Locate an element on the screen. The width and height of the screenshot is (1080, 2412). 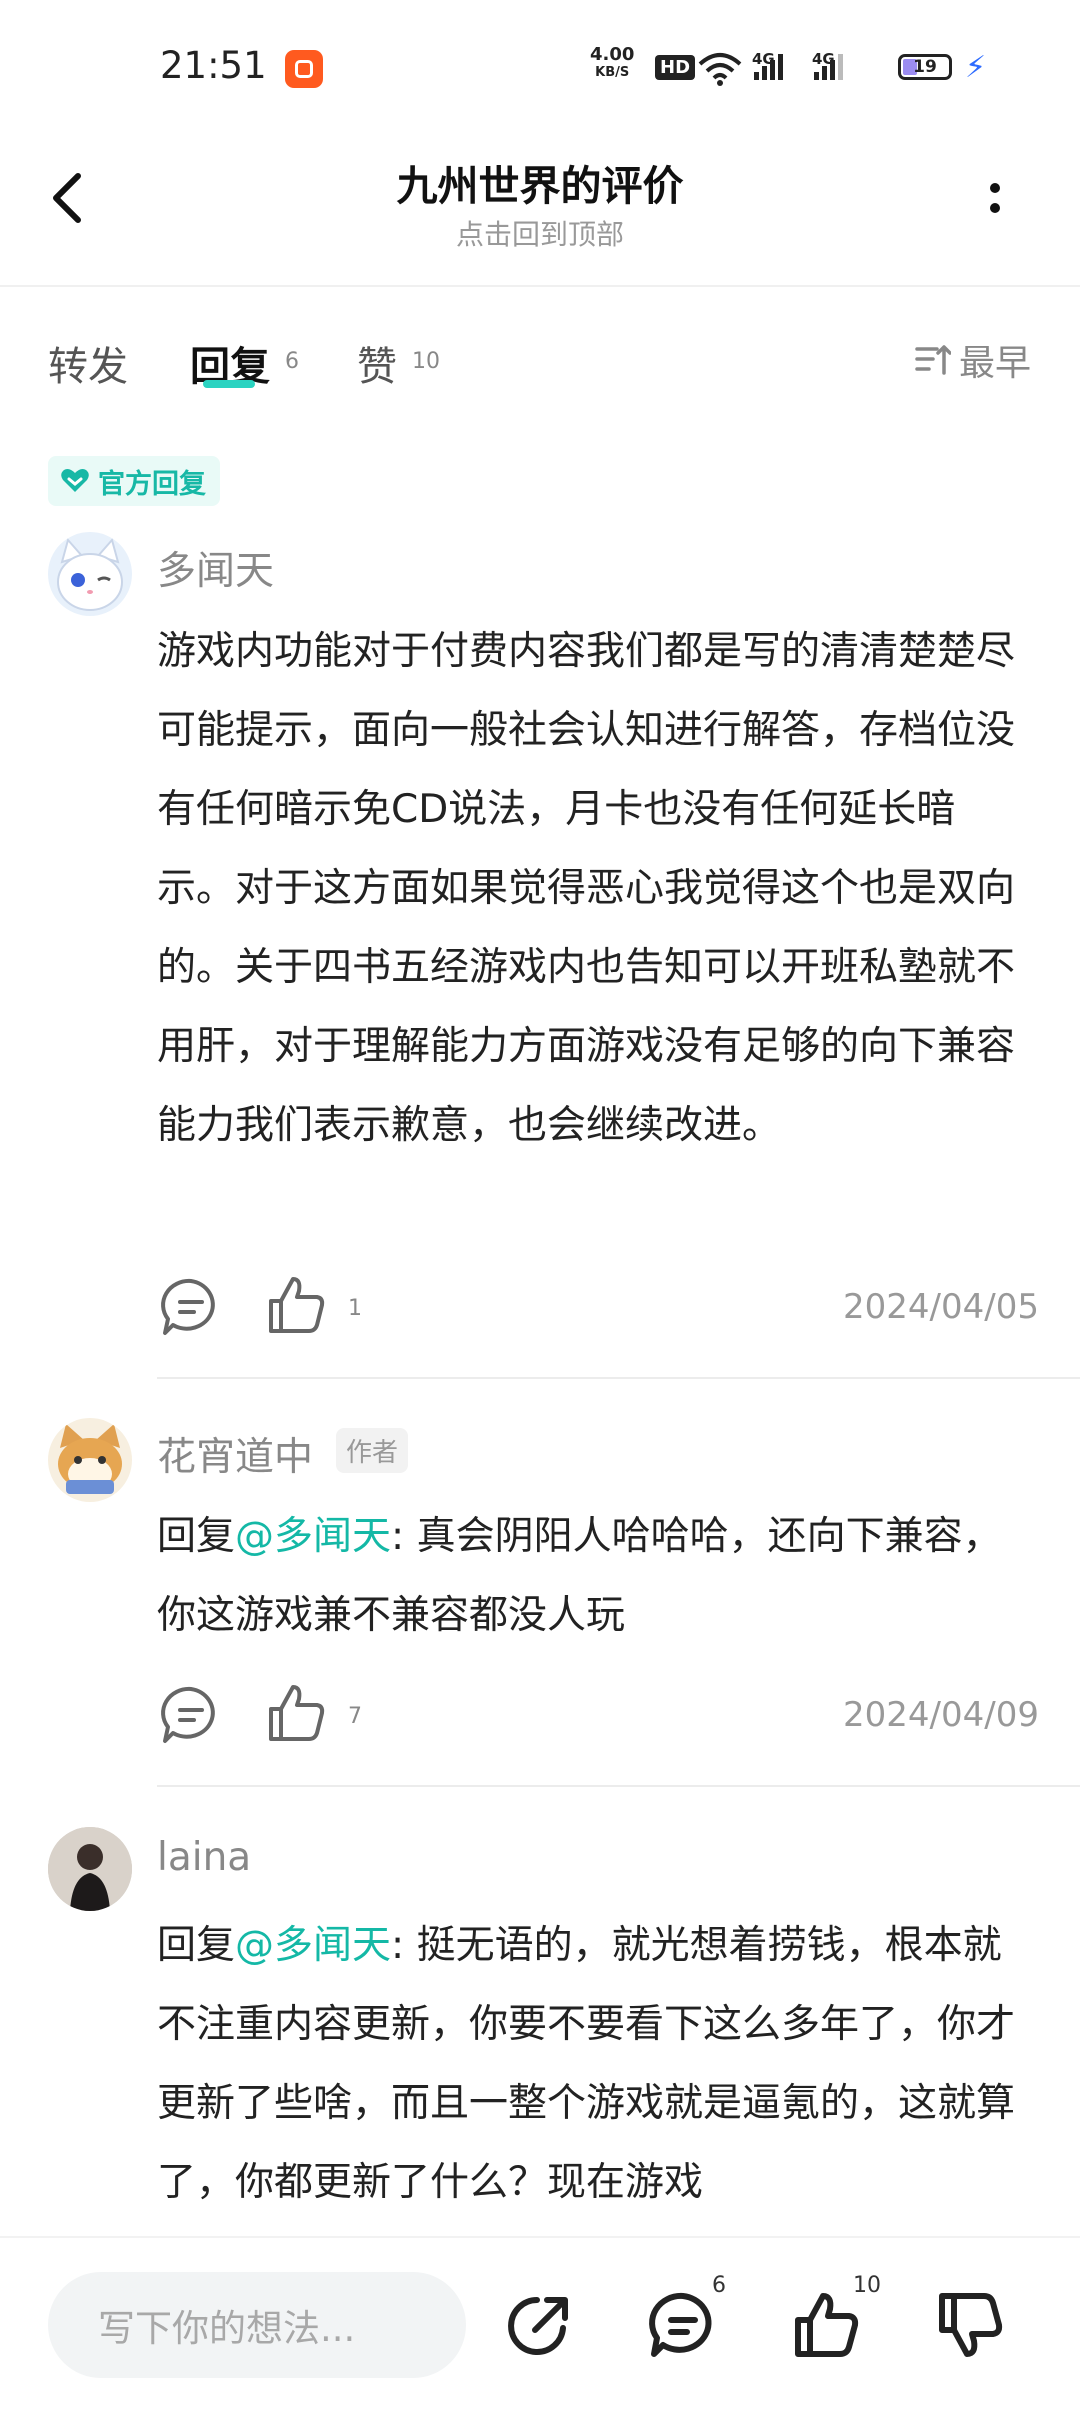
official-badge-label: 官方回复 is located at coordinates (152, 484).